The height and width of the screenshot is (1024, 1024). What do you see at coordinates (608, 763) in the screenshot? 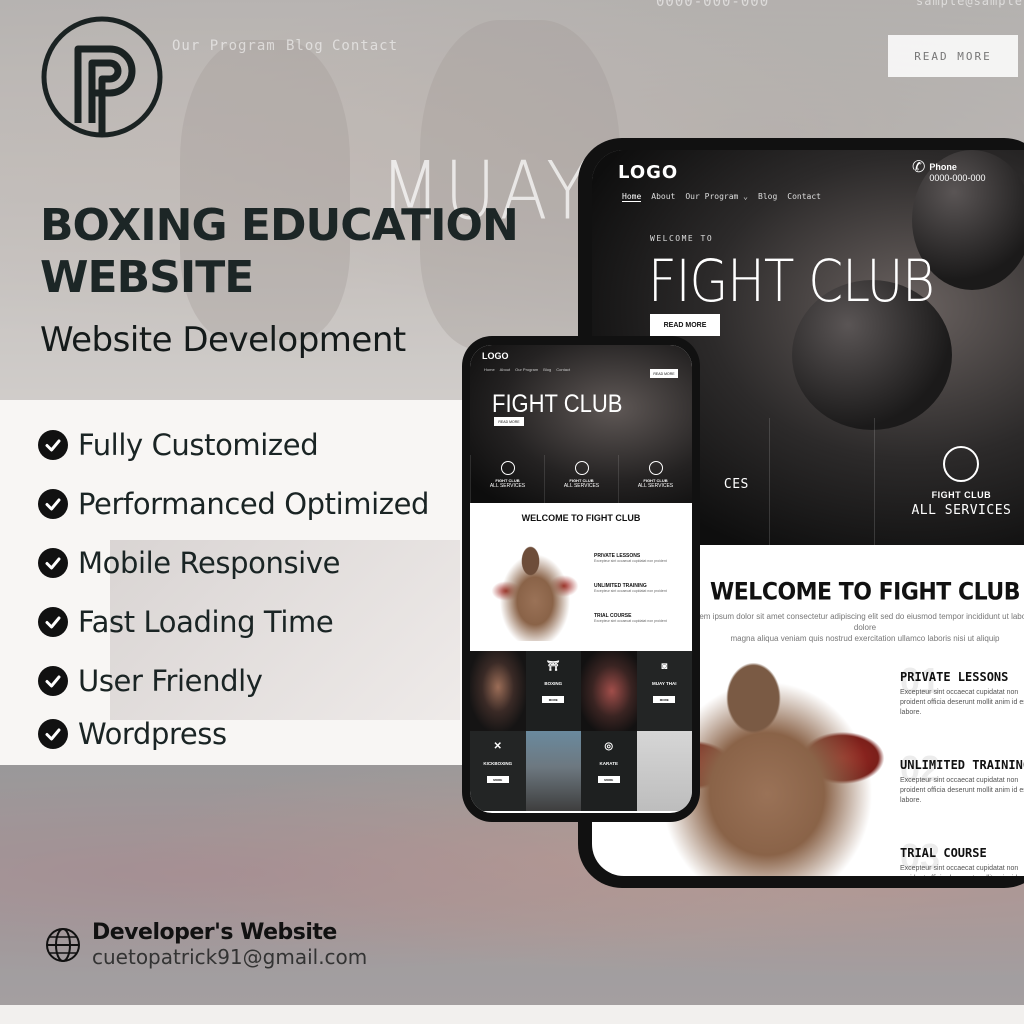
I see `class-label: KARATE` at bounding box center [608, 763].